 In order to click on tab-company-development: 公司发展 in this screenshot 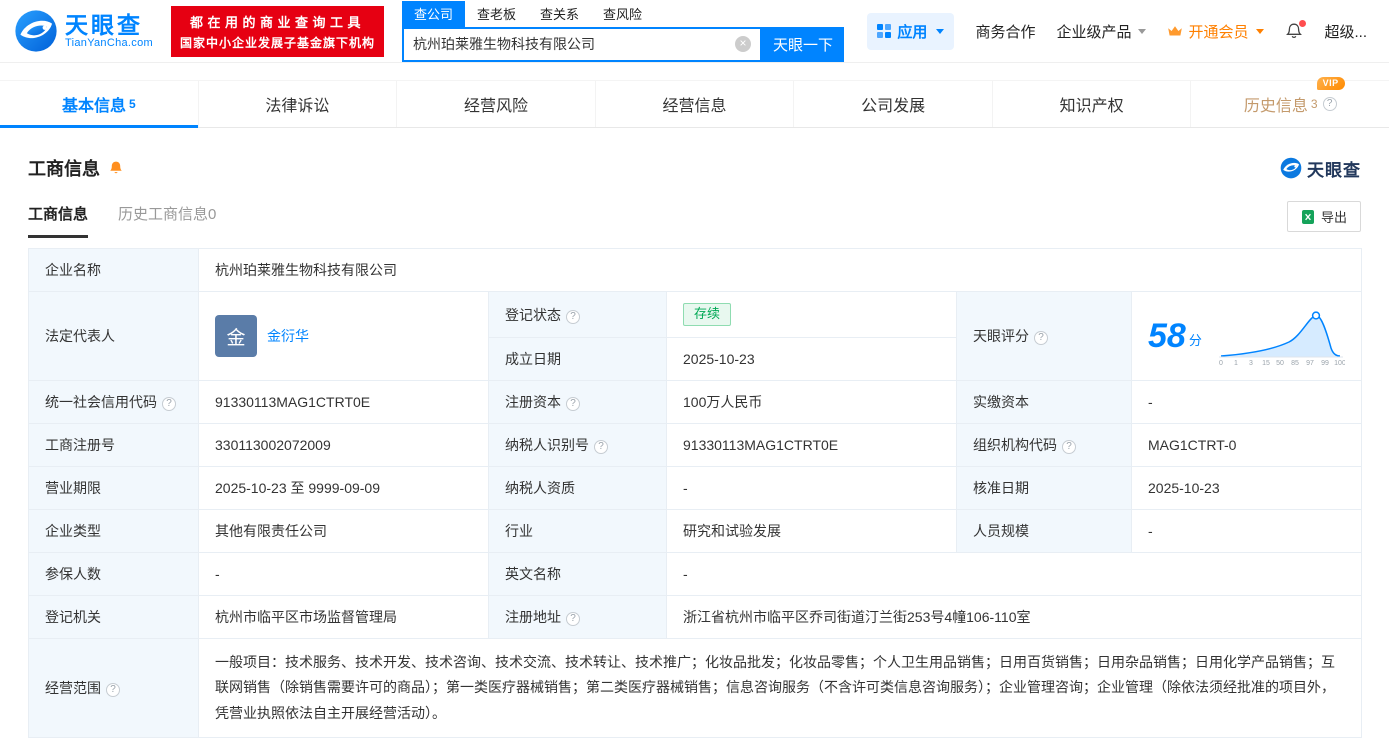, I will do `click(893, 104)`.